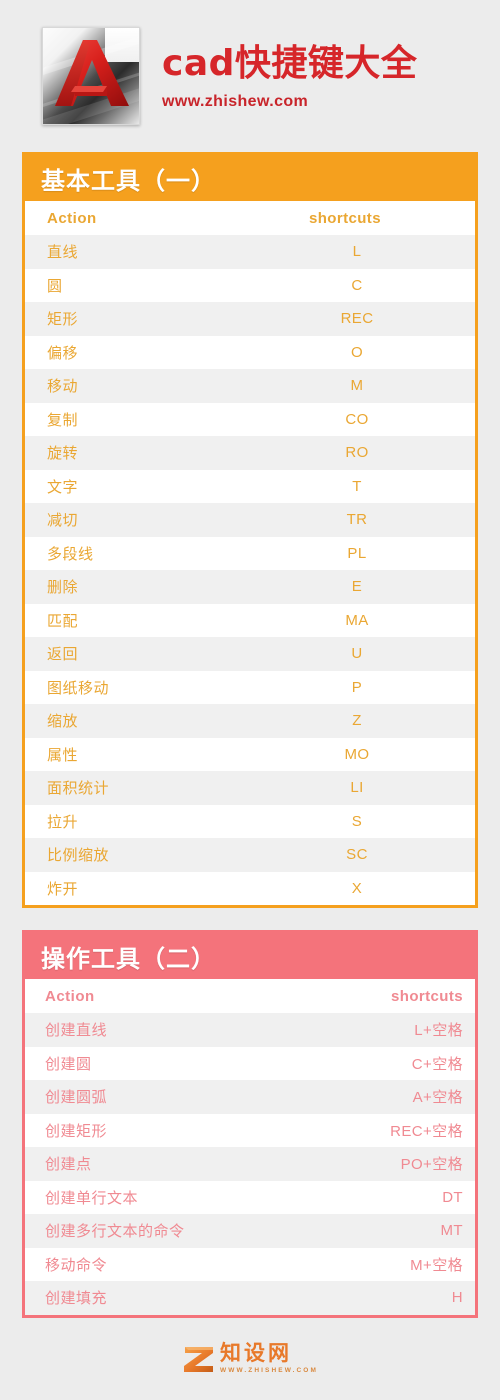 The height and width of the screenshot is (1400, 500). I want to click on row-shortcut-value: E, so click(357, 587).